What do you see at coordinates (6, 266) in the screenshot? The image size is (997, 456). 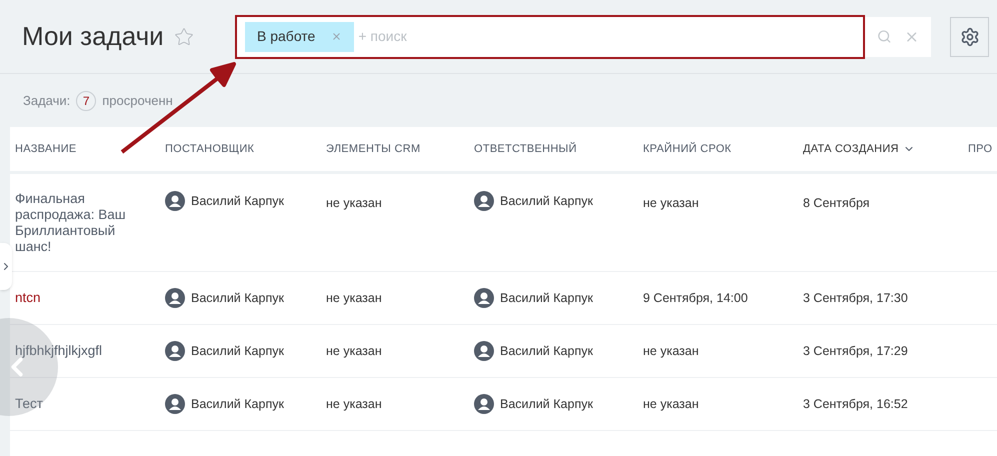 I see `sidebar-toggle` at bounding box center [6, 266].